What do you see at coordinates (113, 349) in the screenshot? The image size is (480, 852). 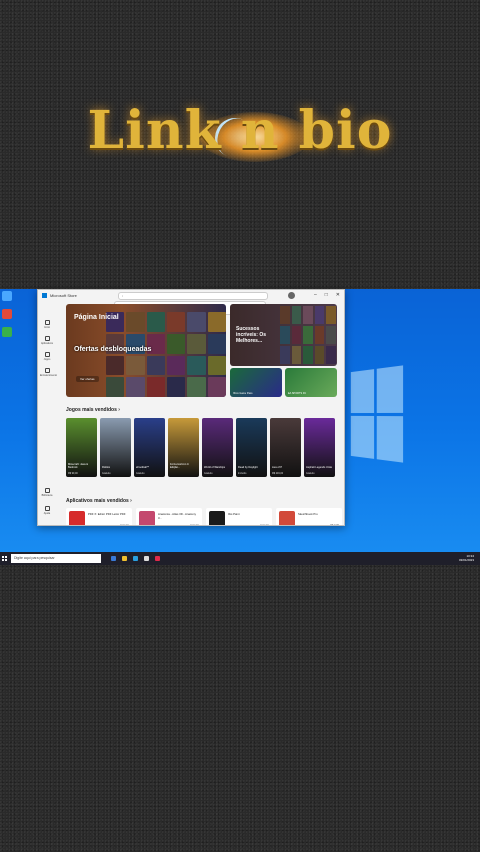 I see `hero-headline: Ofertas desbloqueadas` at bounding box center [113, 349].